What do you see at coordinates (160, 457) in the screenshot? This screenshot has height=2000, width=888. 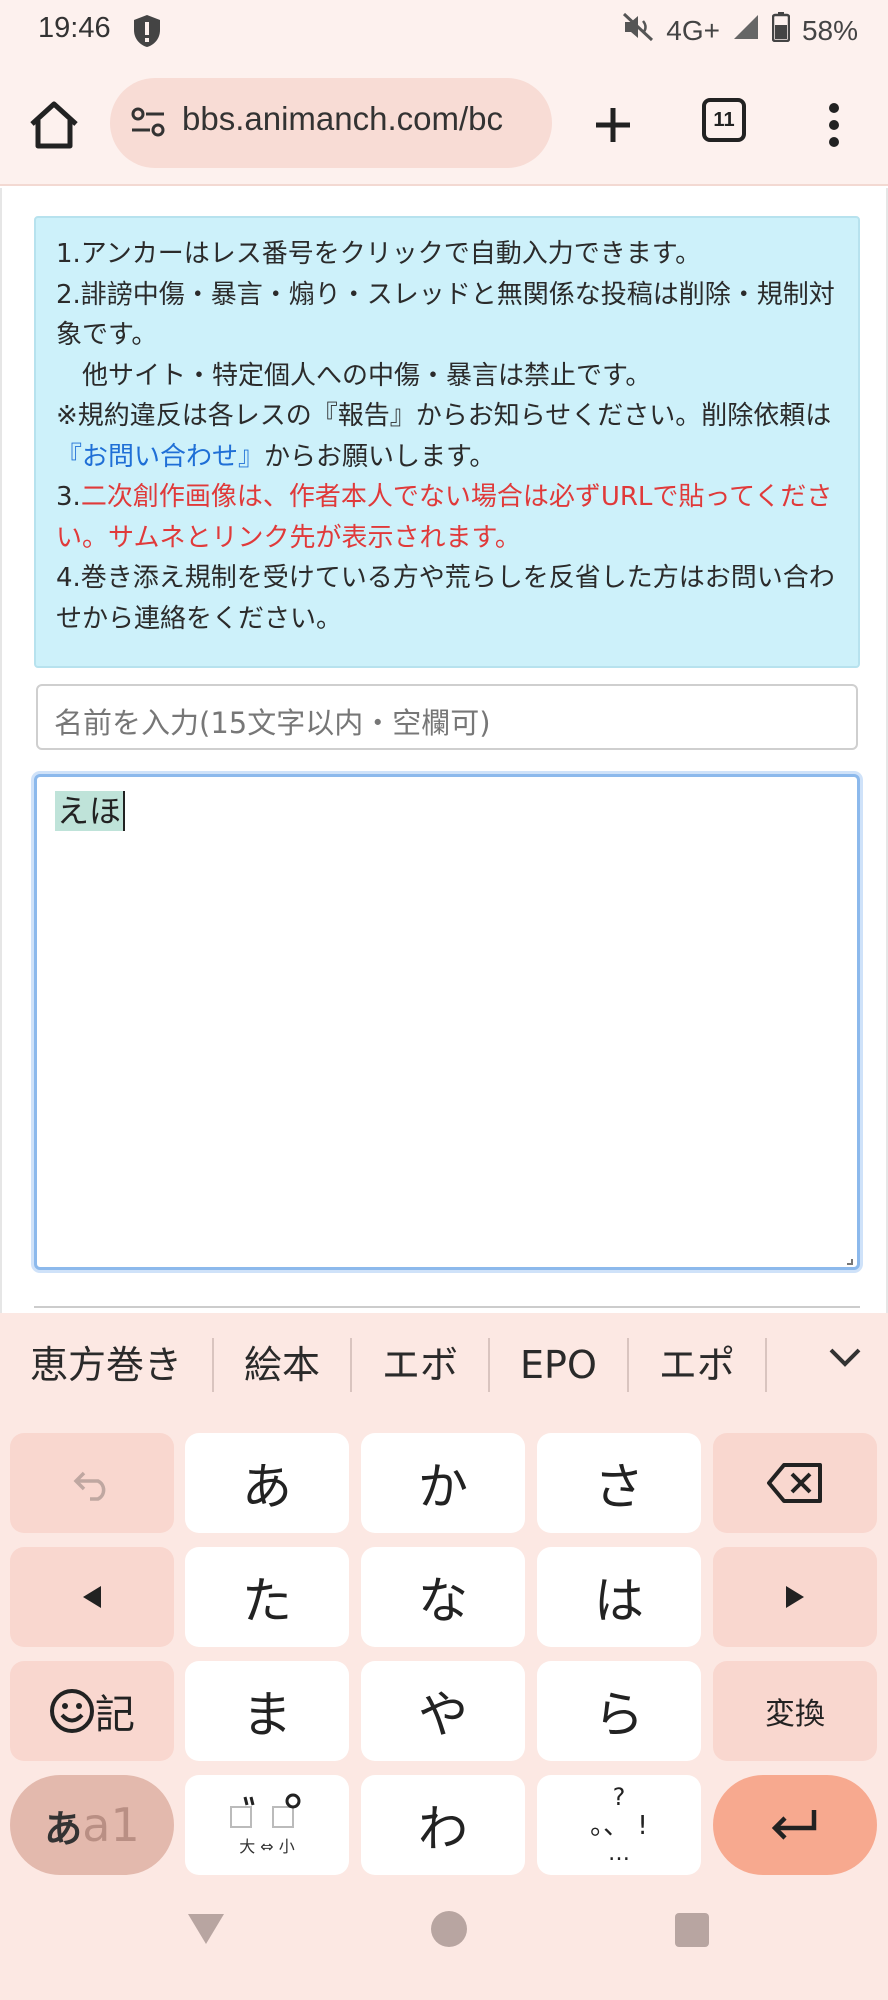 I see `contact-link: 『お問い合わせ』` at bounding box center [160, 457].